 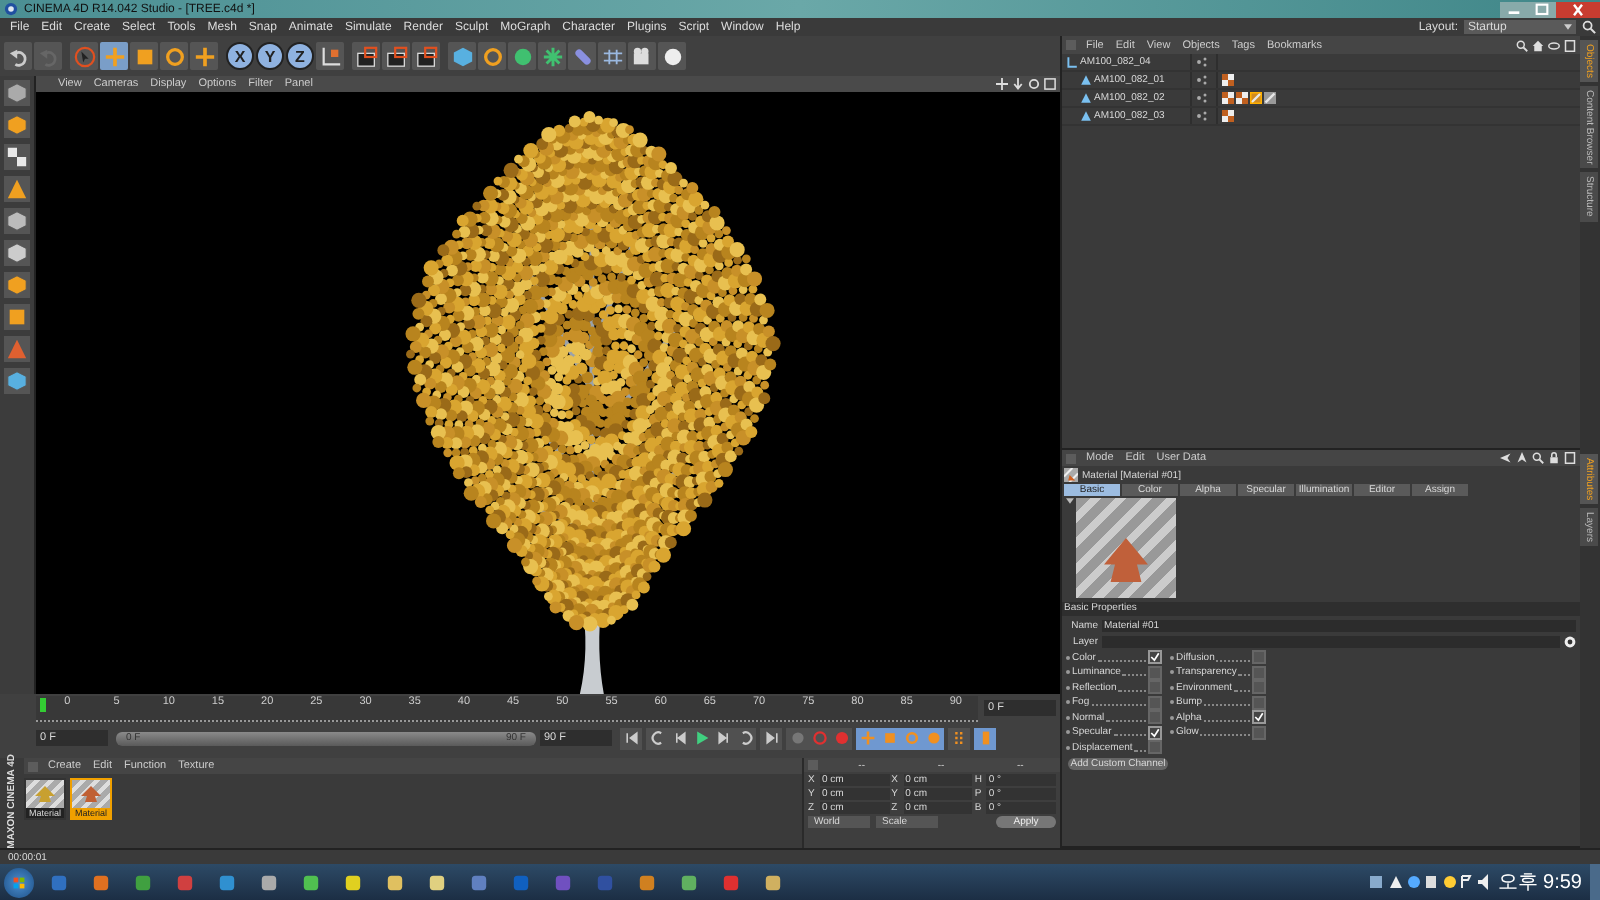 I want to click on autokey-icon, so click(x=819, y=738).